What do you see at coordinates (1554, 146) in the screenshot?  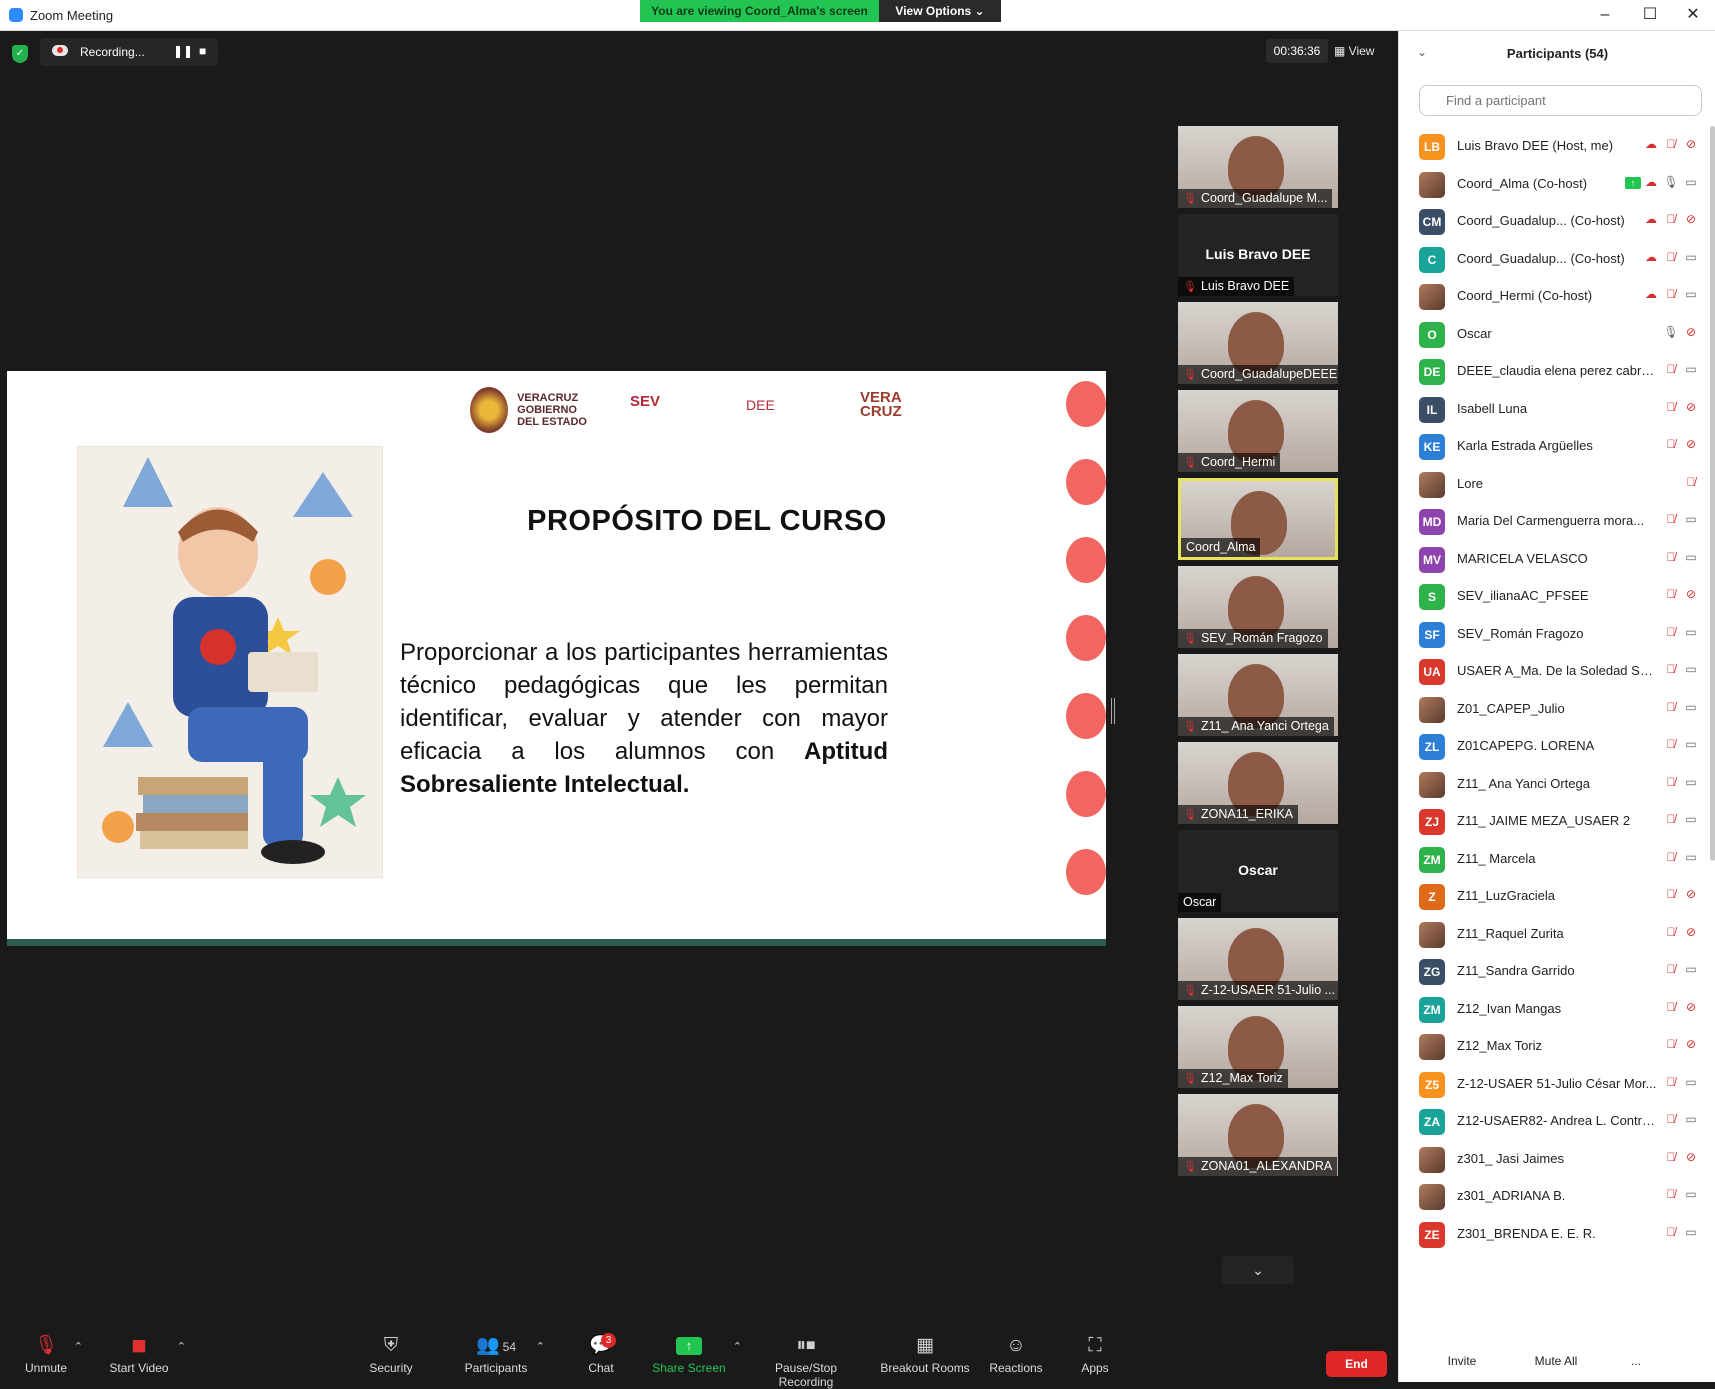 I see `participant-row: LB Luis Bravo DEE (Host, me) ☁ 🎙̸ ⊘` at bounding box center [1554, 146].